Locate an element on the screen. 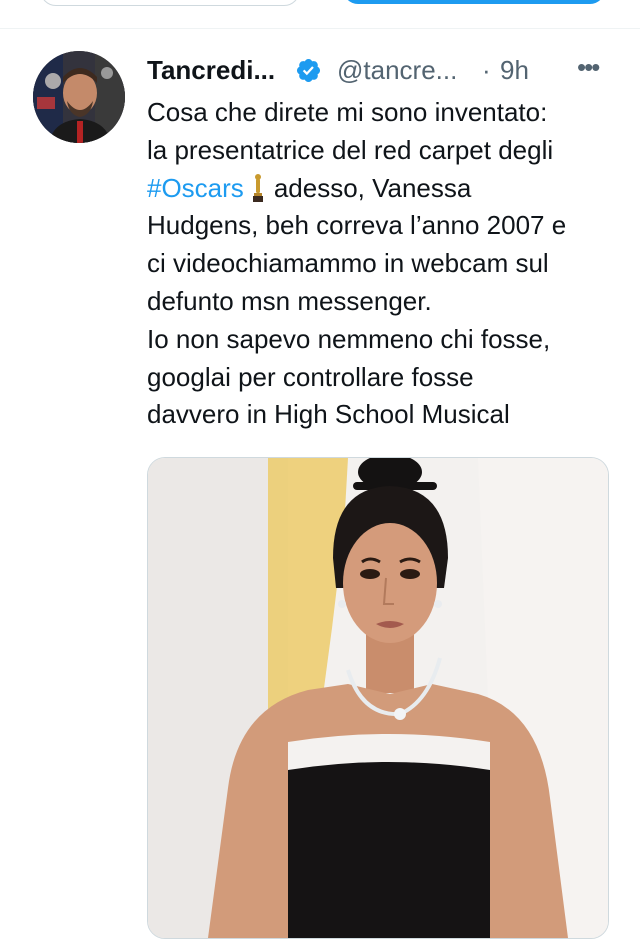 Image resolution: width=640 pixels, height=939 pixels. text-line: googlai per controllare fosse is located at coordinates (310, 376).